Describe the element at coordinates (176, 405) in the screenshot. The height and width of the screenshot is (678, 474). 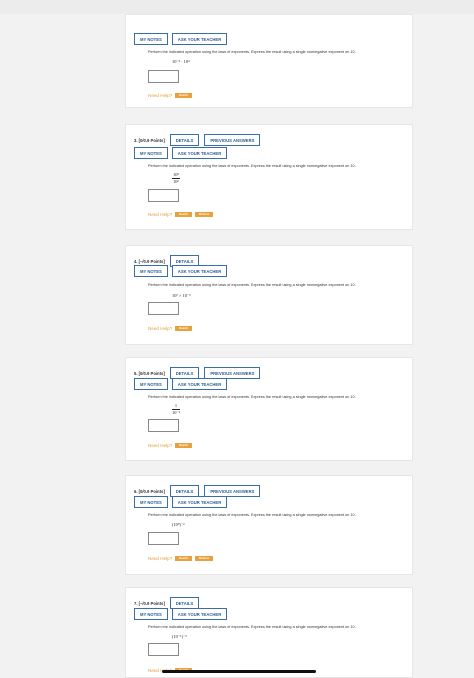
I see `fraction-numerator: 1` at that location.